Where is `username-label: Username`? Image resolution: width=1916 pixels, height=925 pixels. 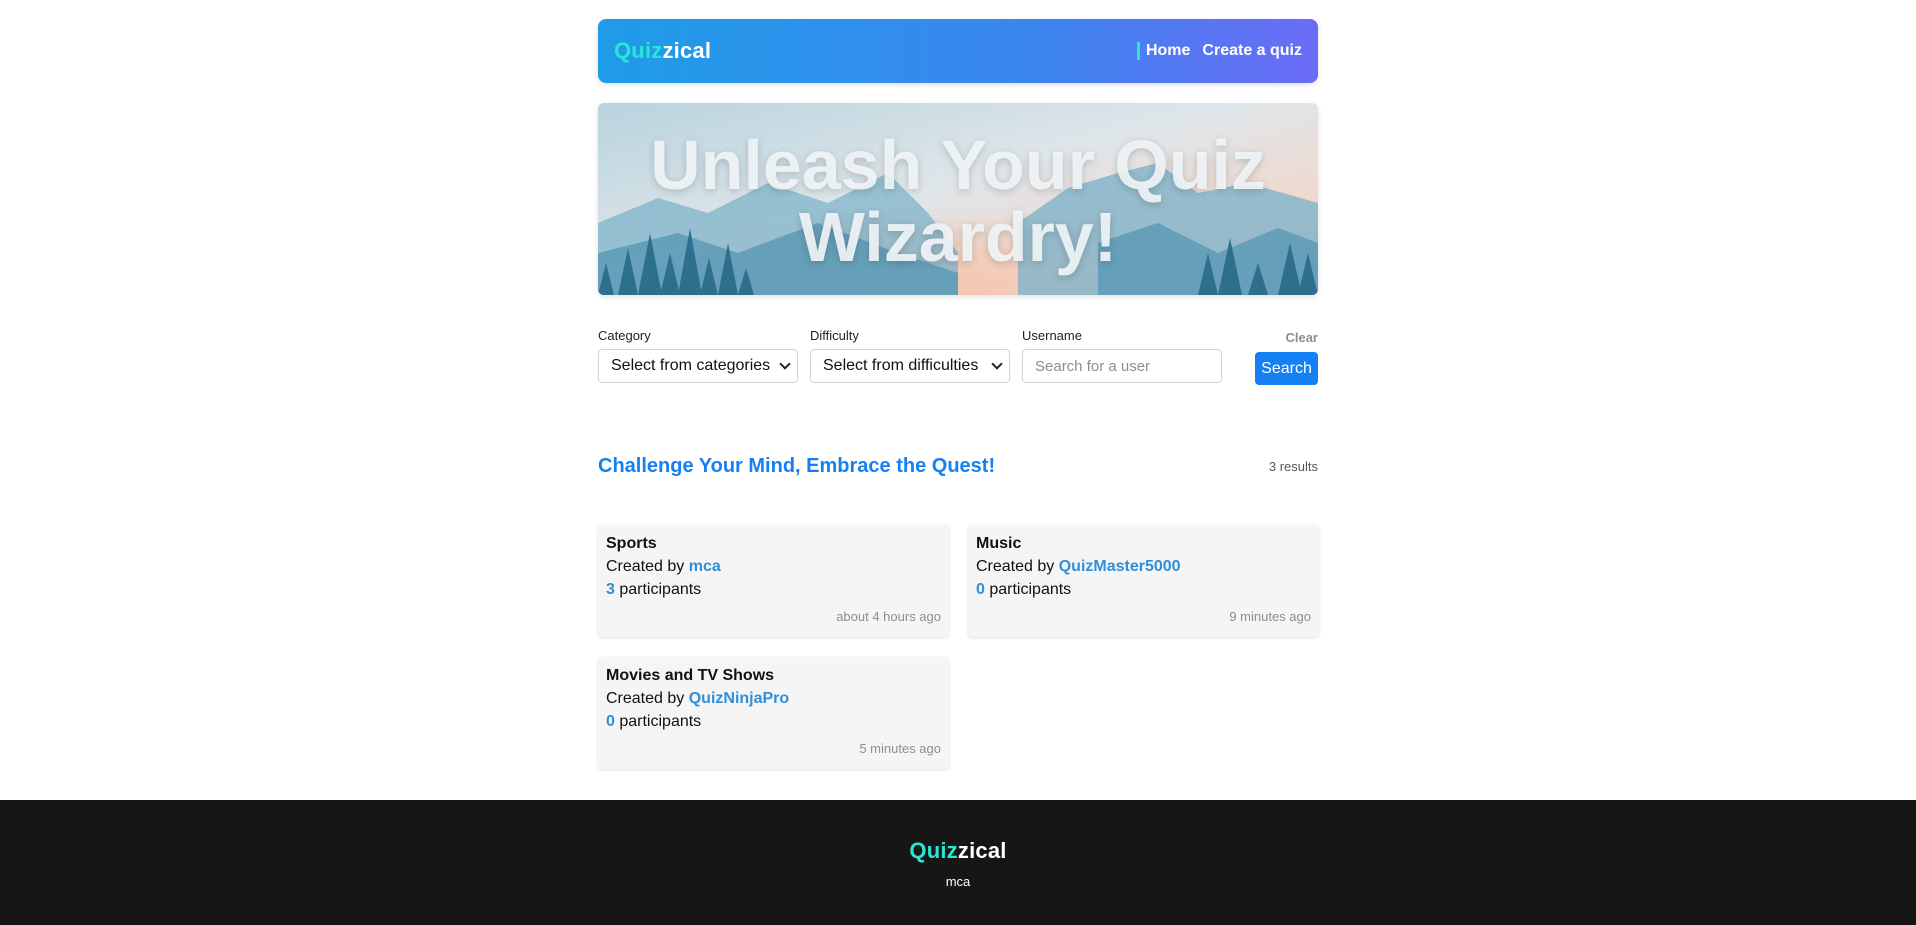 username-label: Username is located at coordinates (1052, 335).